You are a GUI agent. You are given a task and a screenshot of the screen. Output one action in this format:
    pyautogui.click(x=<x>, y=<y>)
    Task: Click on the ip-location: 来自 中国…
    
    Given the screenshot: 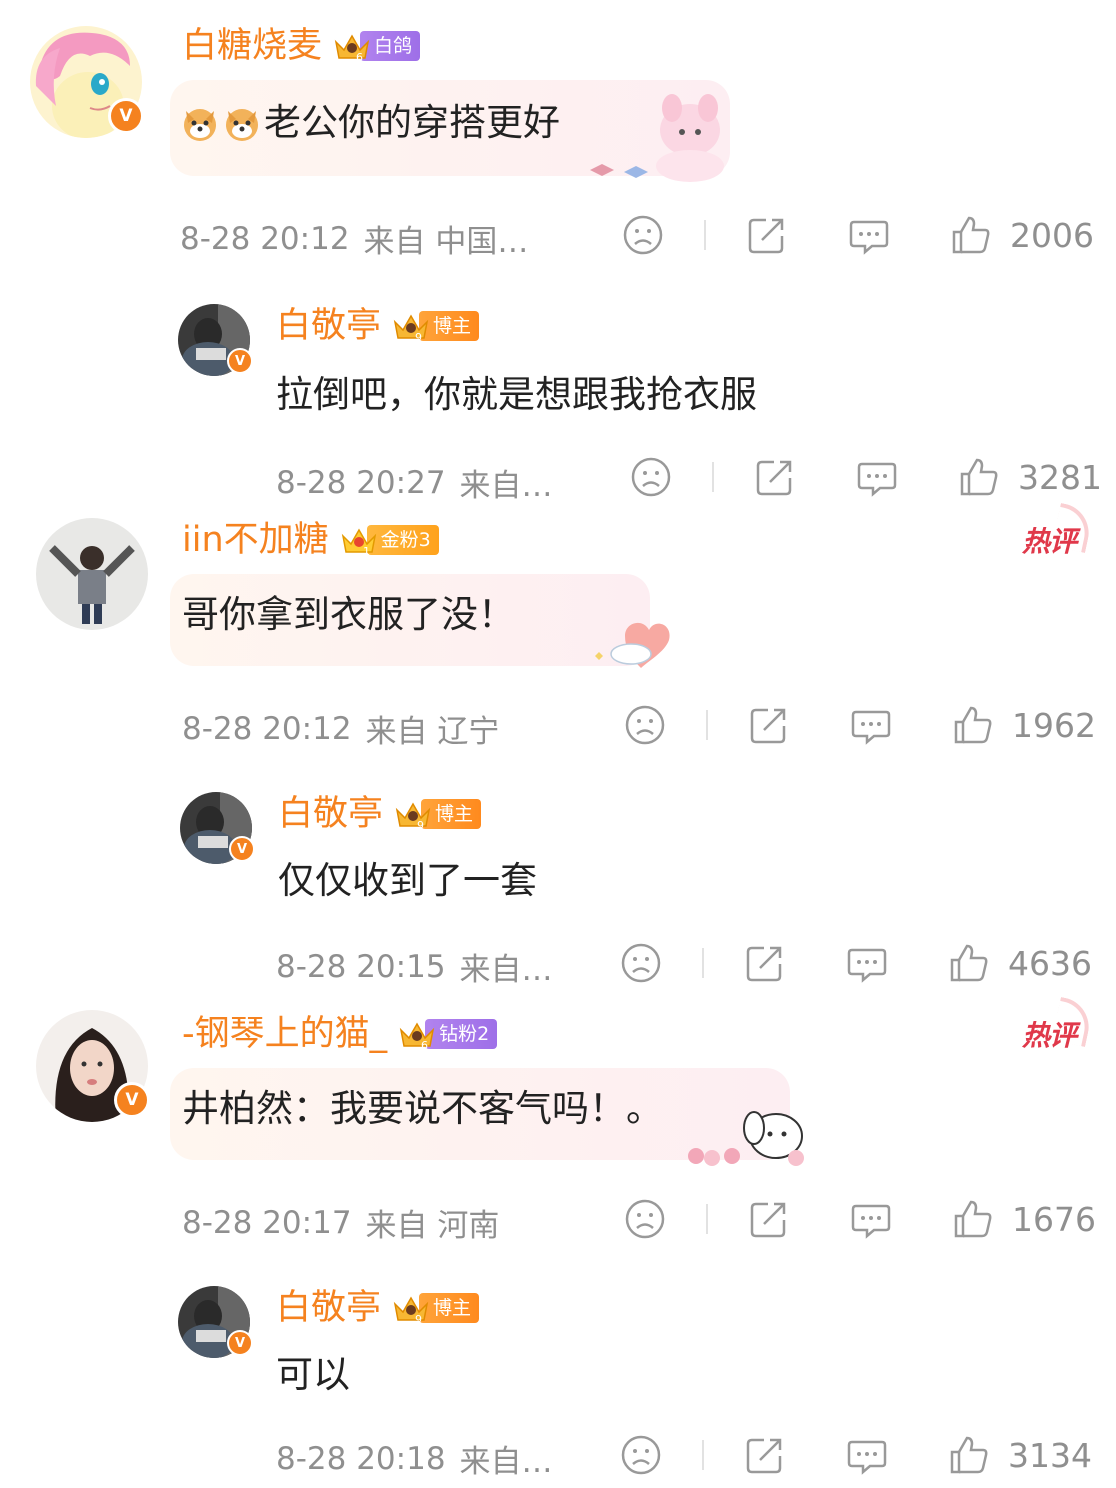 What is the action you would take?
    pyautogui.click(x=446, y=242)
    